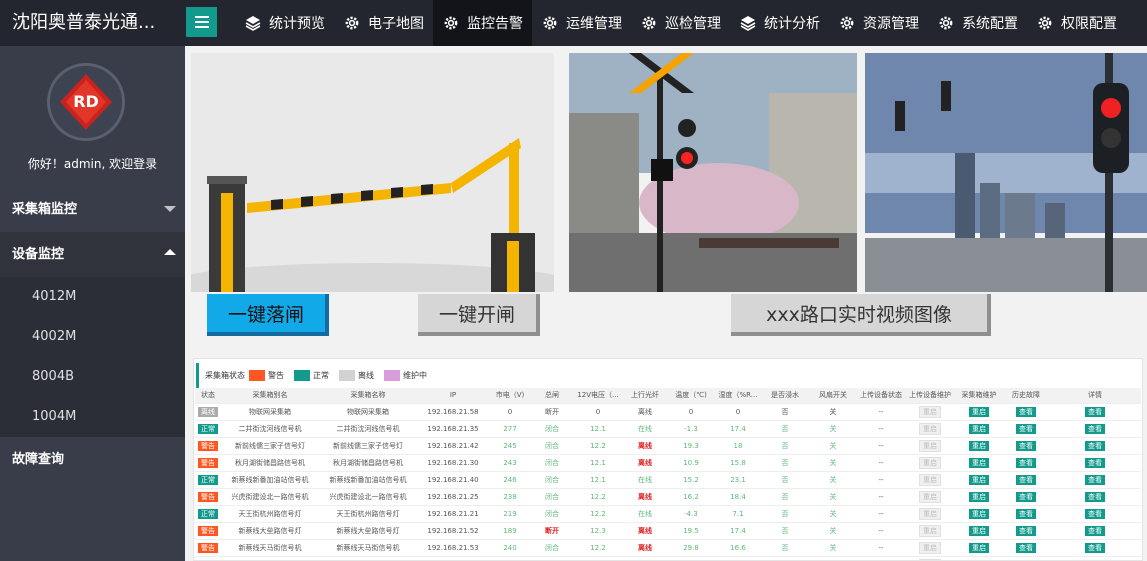 This screenshot has width=1147, height=561. What do you see at coordinates (792, 24) in the screenshot?
I see `nav-label: 统计分析` at bounding box center [792, 24].